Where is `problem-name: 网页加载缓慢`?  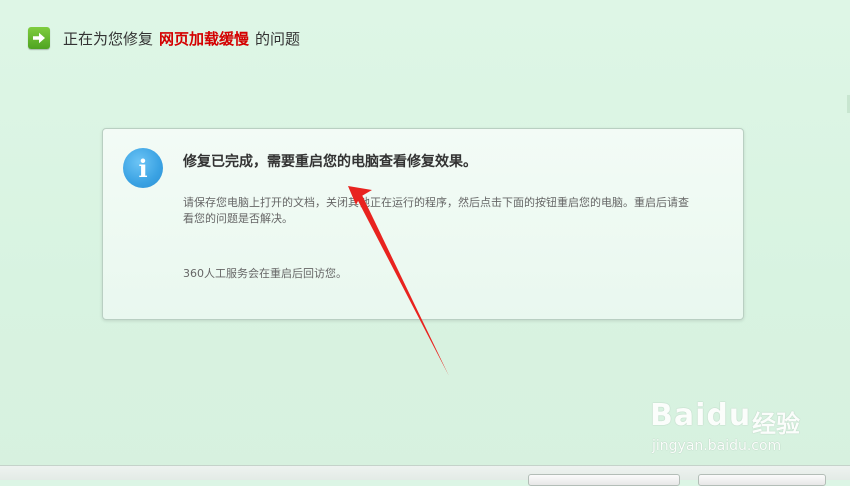 problem-name: 网页加载缓慢 is located at coordinates (204, 38).